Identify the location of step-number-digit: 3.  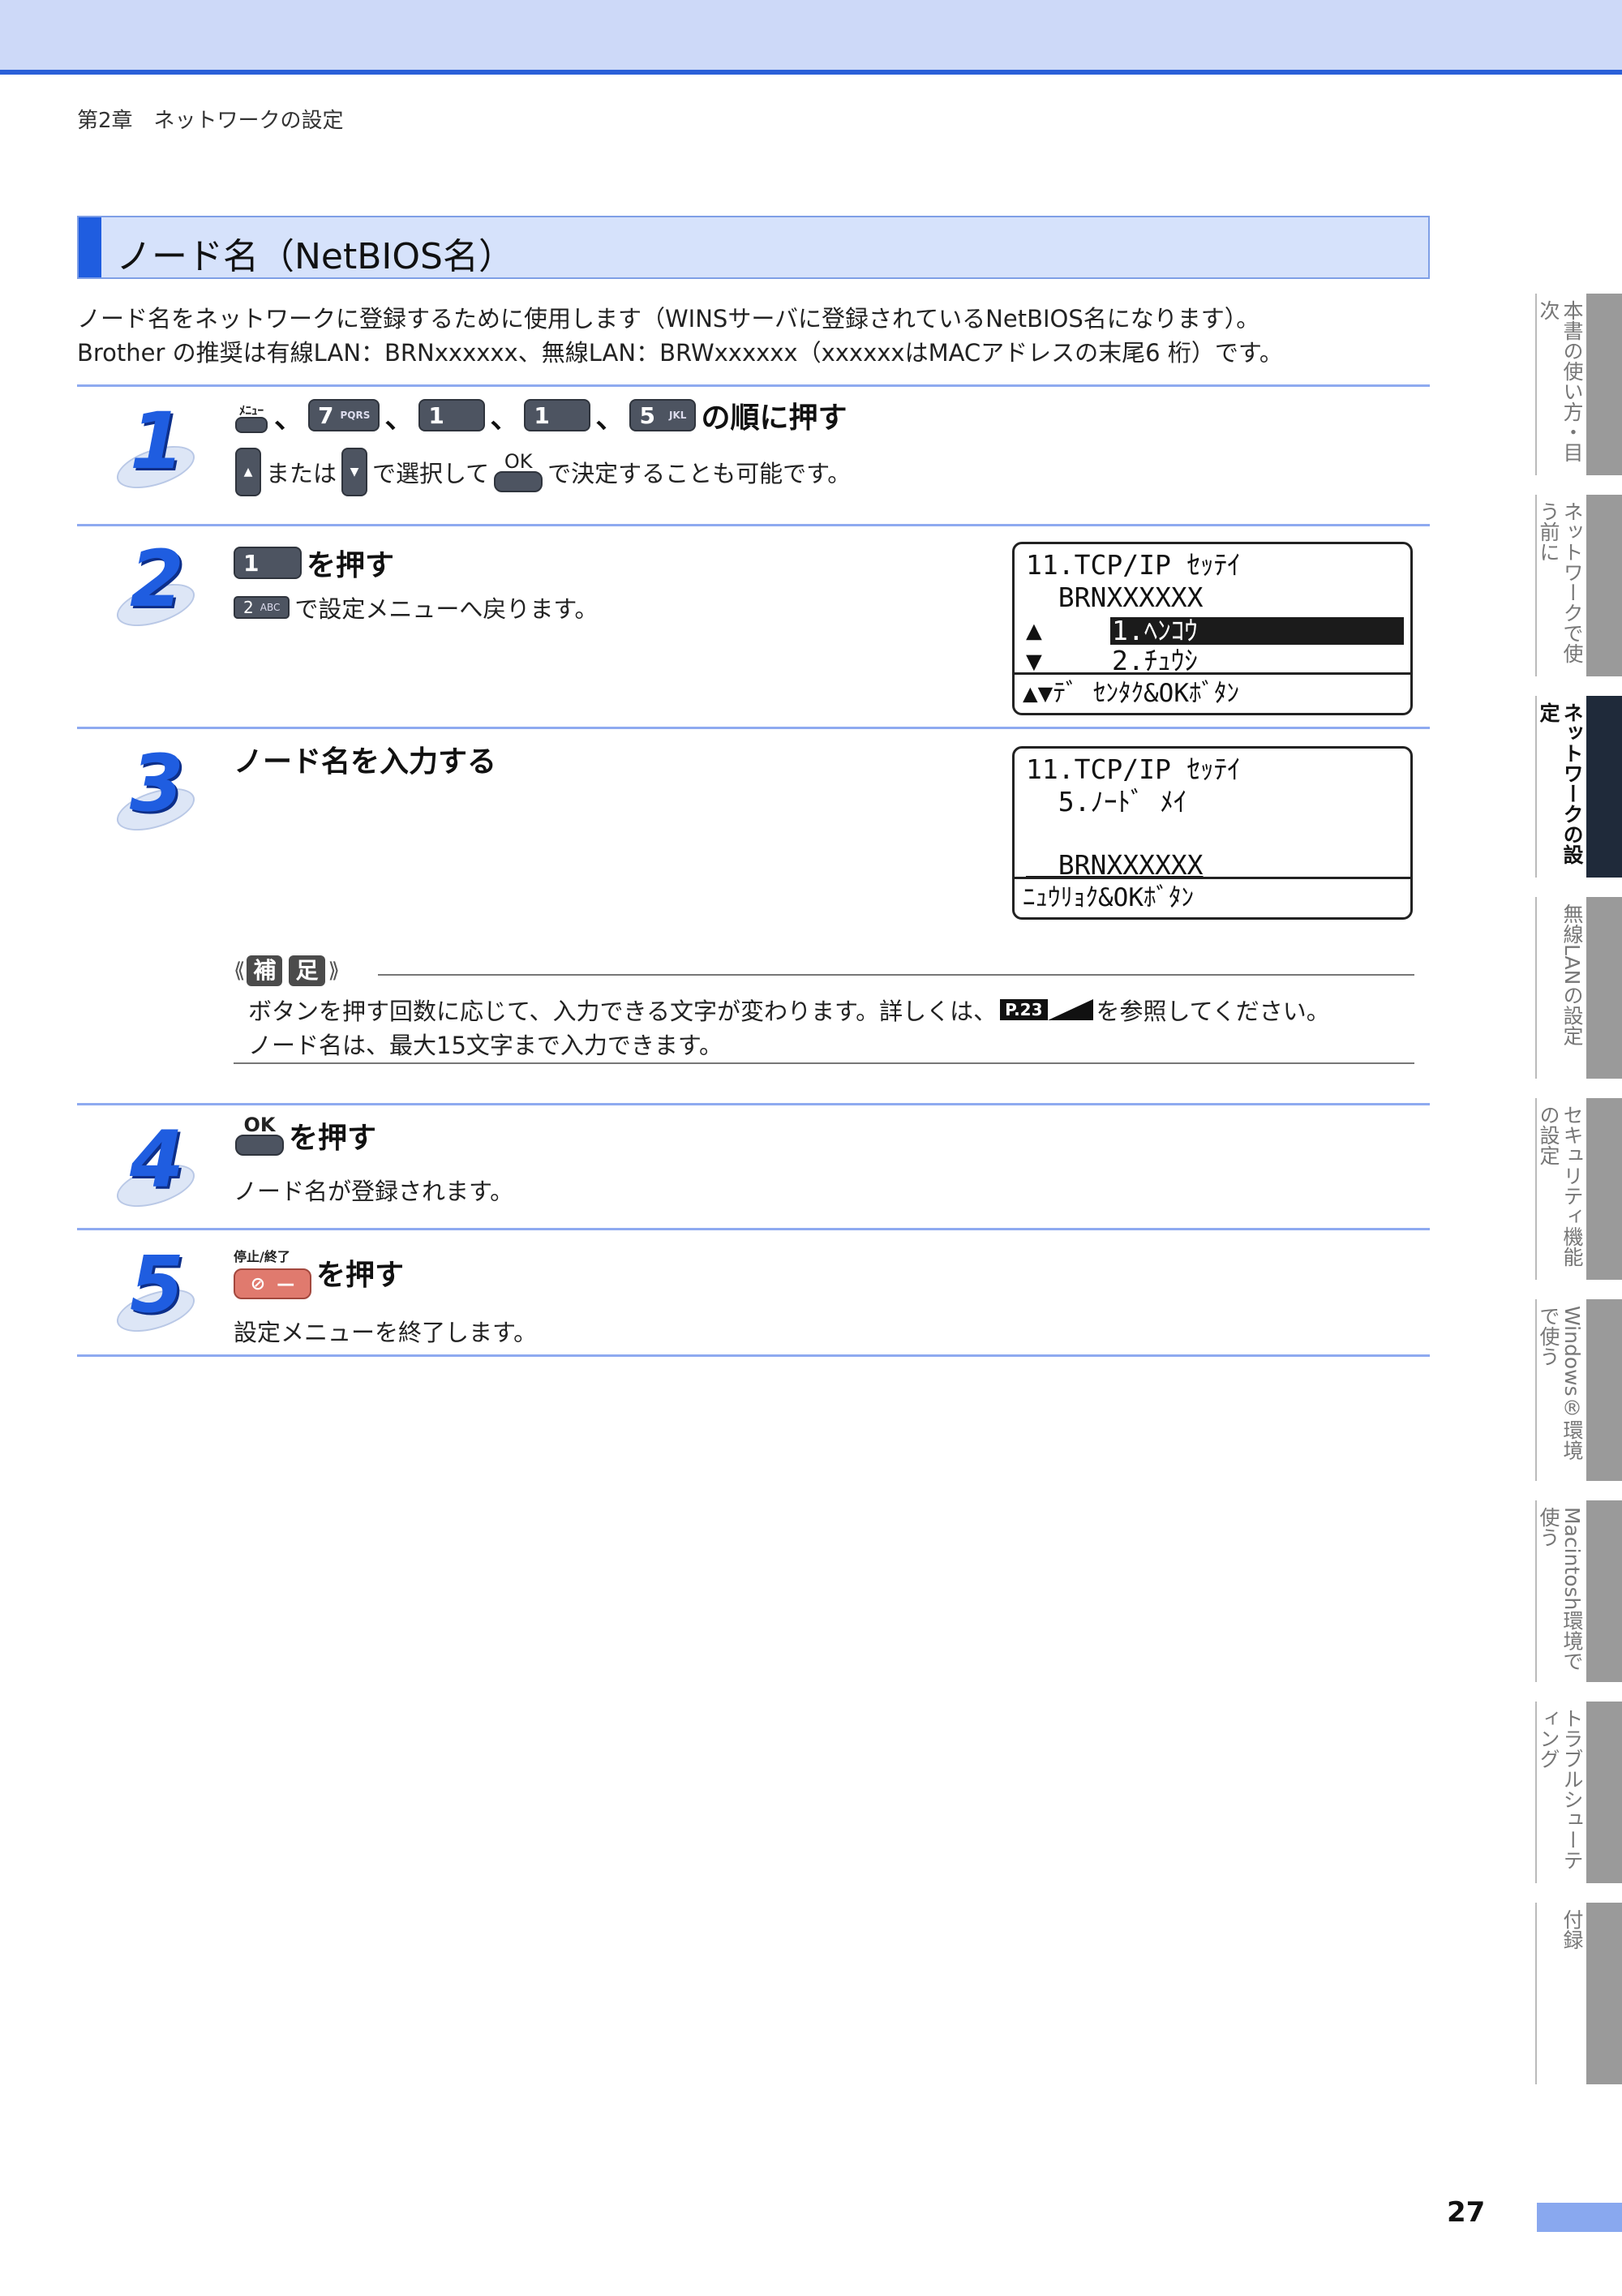
(157, 783).